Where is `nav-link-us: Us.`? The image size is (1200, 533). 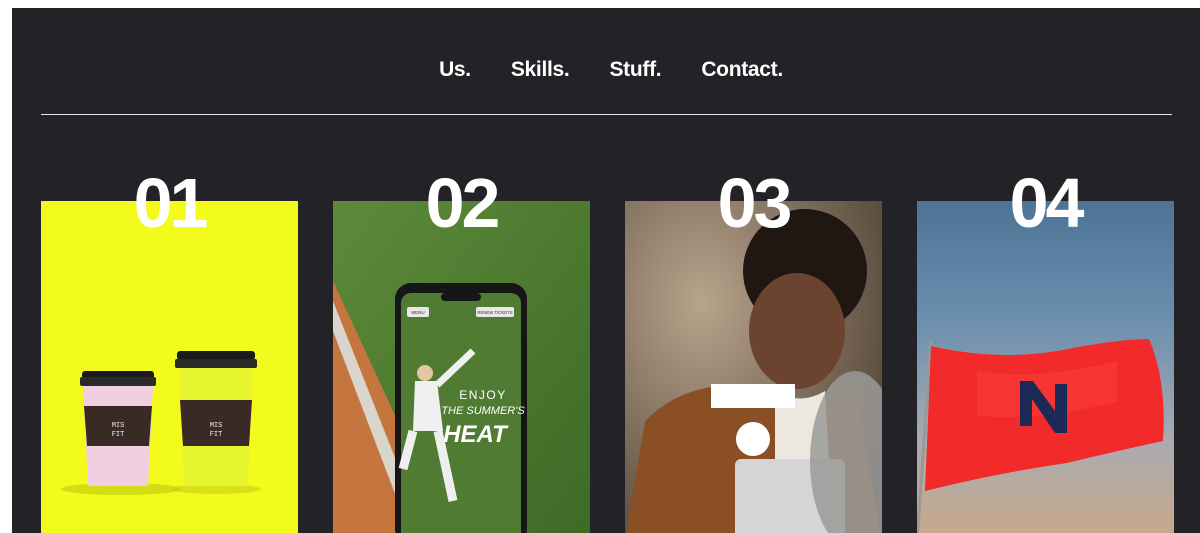 nav-link-us: Us. is located at coordinates (455, 70).